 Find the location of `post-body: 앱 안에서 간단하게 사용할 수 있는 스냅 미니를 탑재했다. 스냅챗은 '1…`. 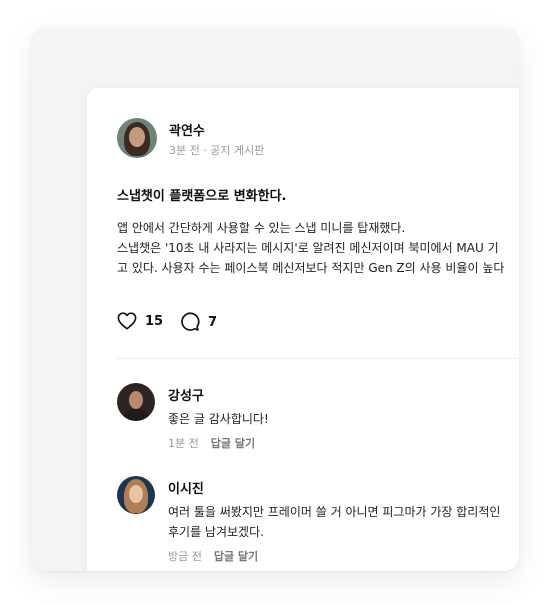

post-body: 앱 안에서 간단하게 사용할 수 있는 스냅 미니를 탑재했다. 스냅챗은 '1… is located at coordinates (318, 248).